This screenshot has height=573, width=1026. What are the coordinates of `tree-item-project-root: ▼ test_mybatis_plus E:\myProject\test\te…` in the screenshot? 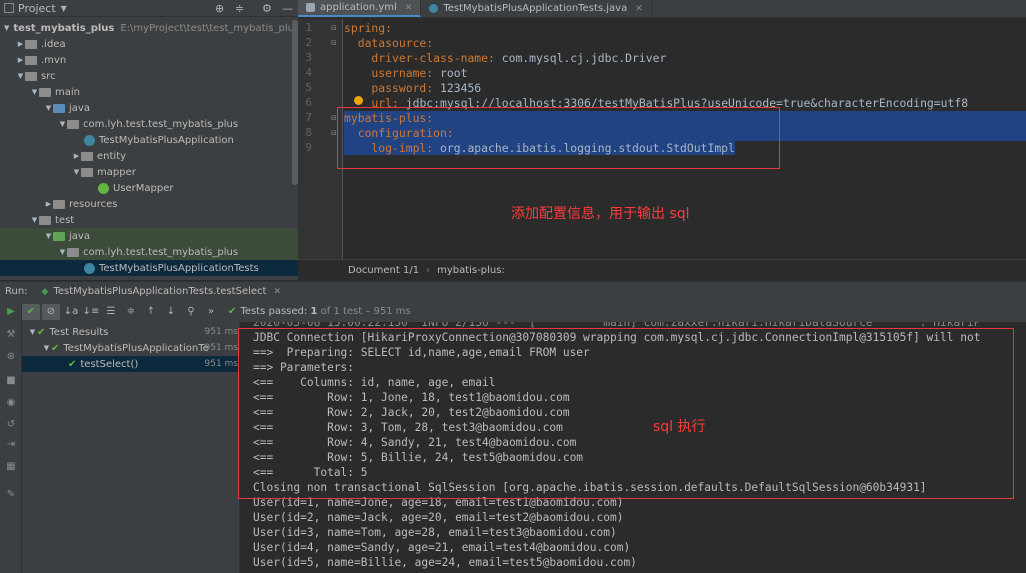 It's located at (149, 28).